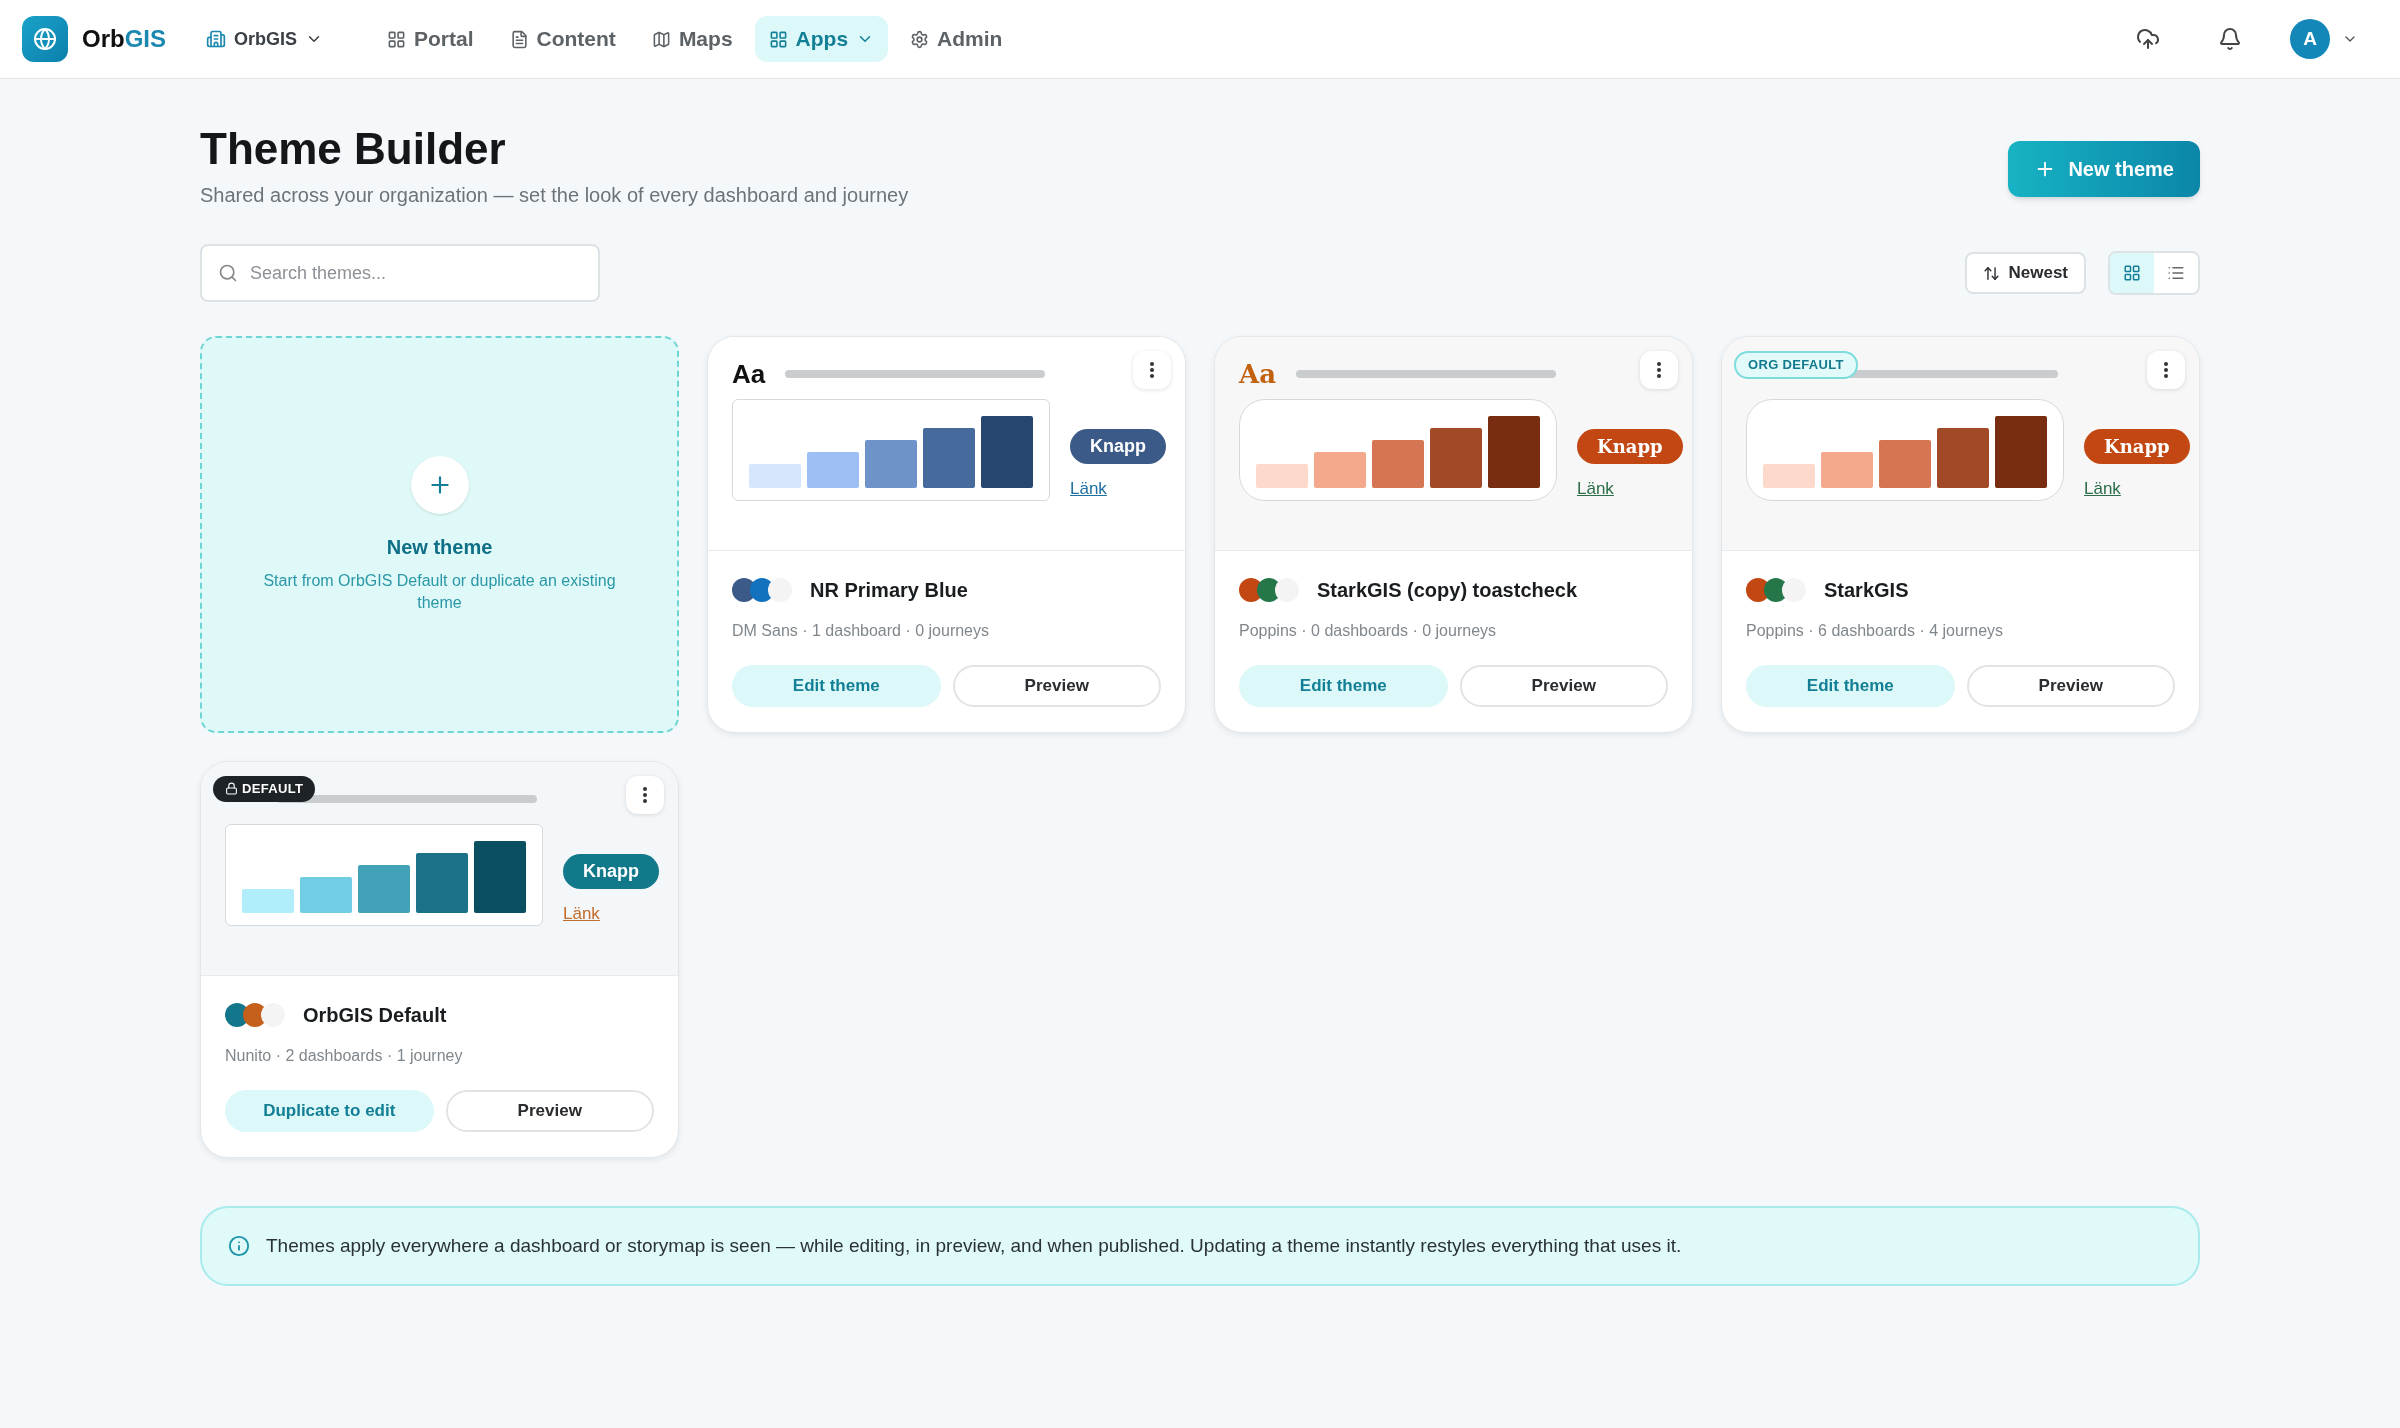 Image resolution: width=2400 pixels, height=1428 pixels. What do you see at coordinates (375, 1015) in the screenshot?
I see `theme-name: OrbGIS Default` at bounding box center [375, 1015].